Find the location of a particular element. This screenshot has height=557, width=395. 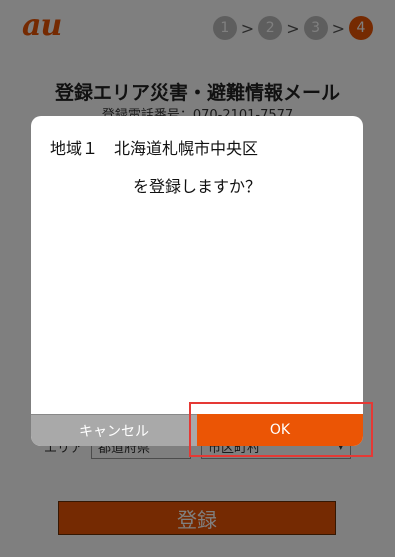

dialog-area-text: 地域１ 北海道札幌市中央区 is located at coordinates (154, 148).